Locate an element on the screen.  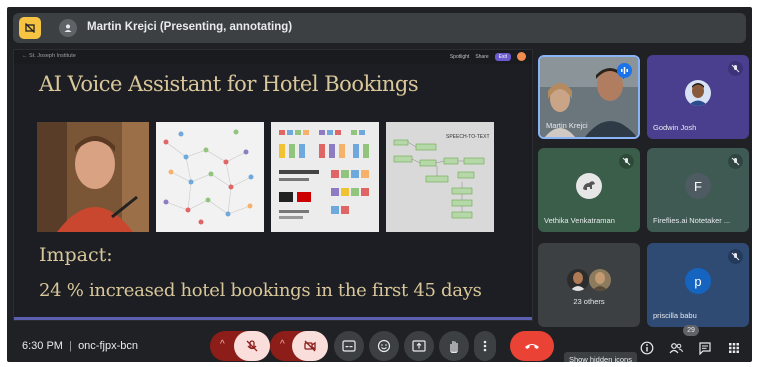
info-icon is located at coordinates (647, 348).